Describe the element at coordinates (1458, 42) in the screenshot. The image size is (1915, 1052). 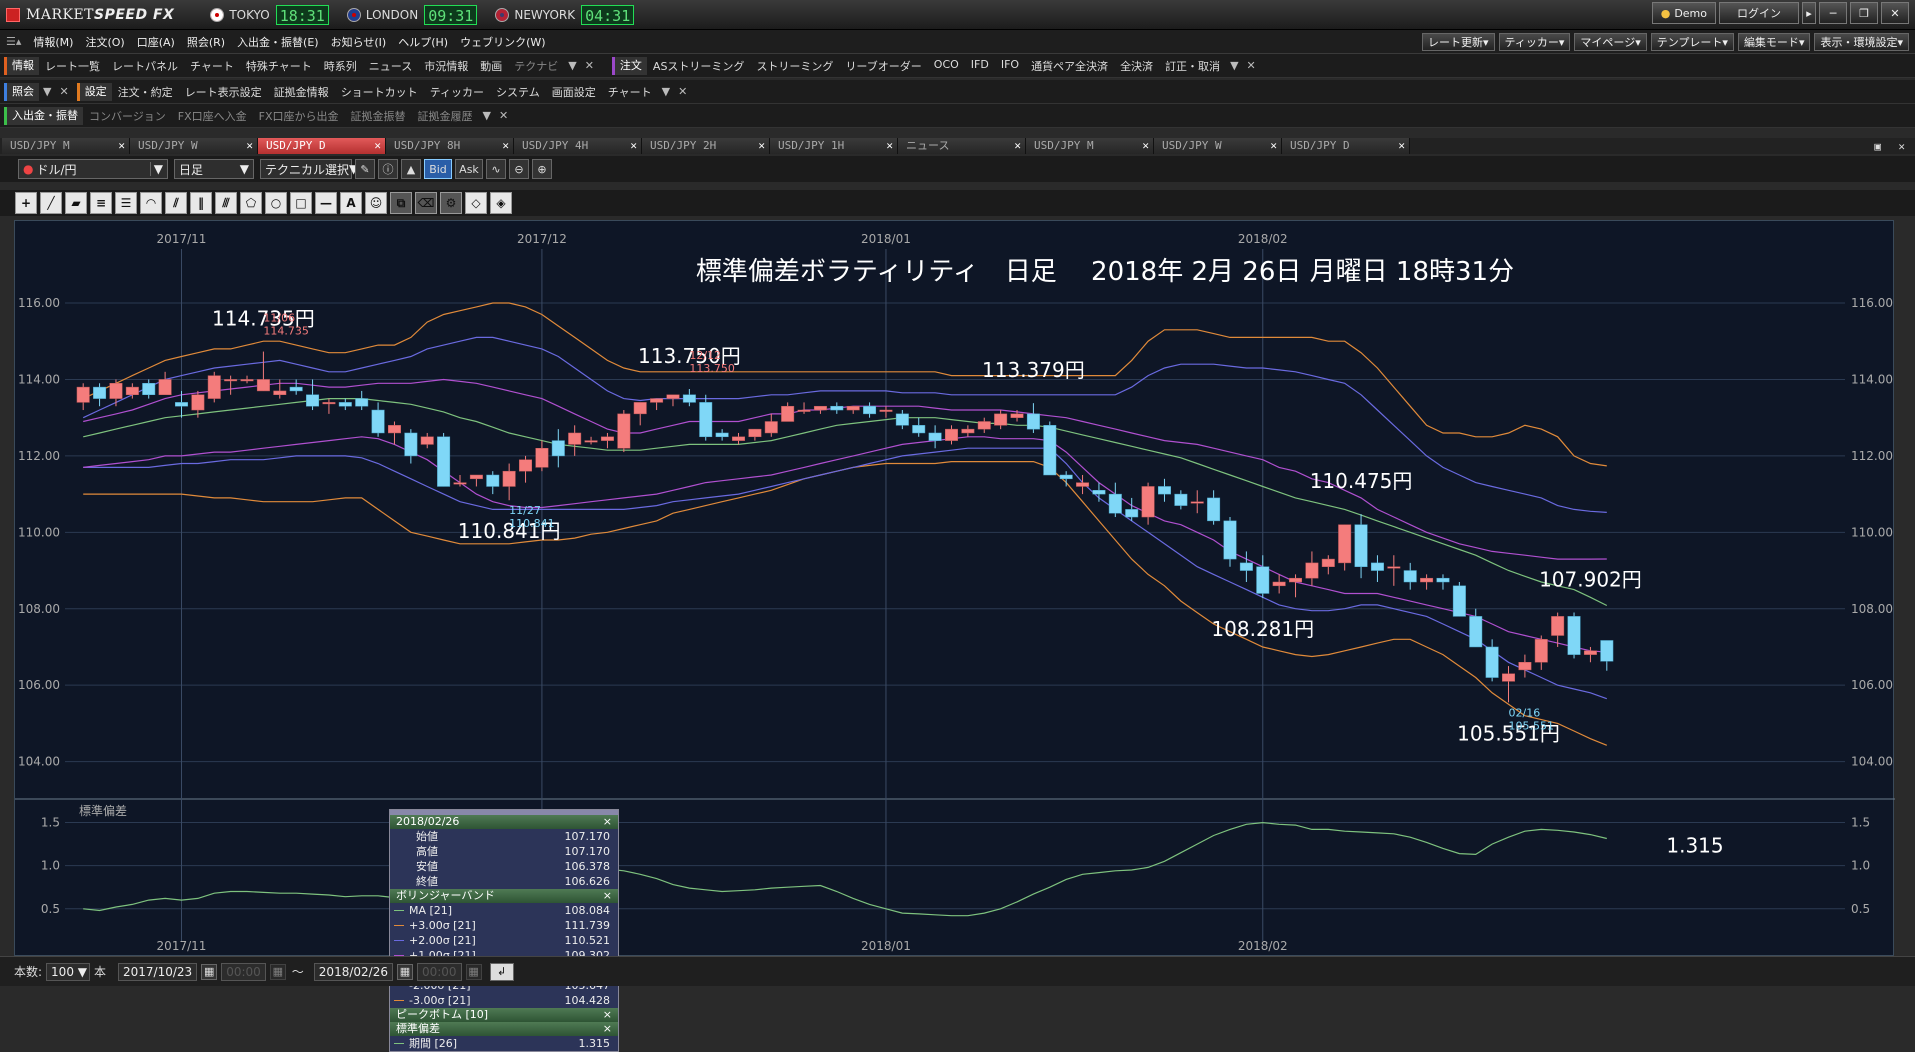
I see `menu-right-button: レート更新 ▾` at that location.